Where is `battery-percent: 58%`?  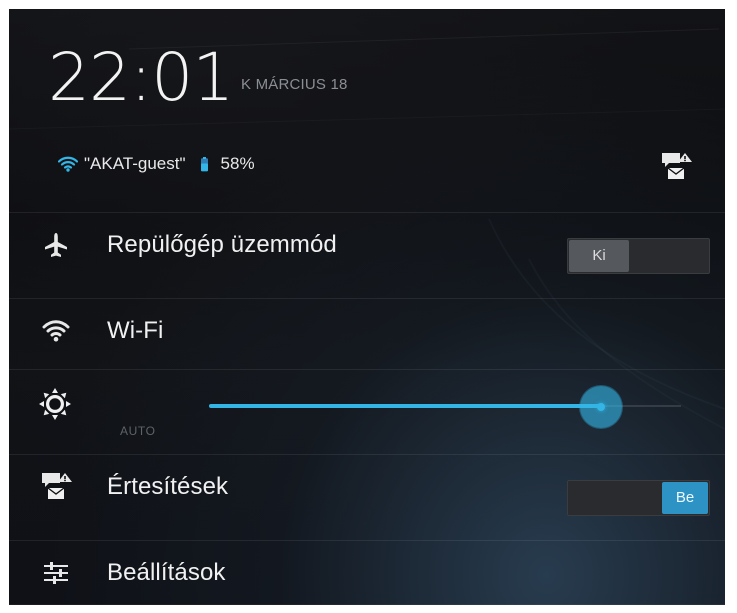 battery-percent: 58% is located at coordinates (237, 163).